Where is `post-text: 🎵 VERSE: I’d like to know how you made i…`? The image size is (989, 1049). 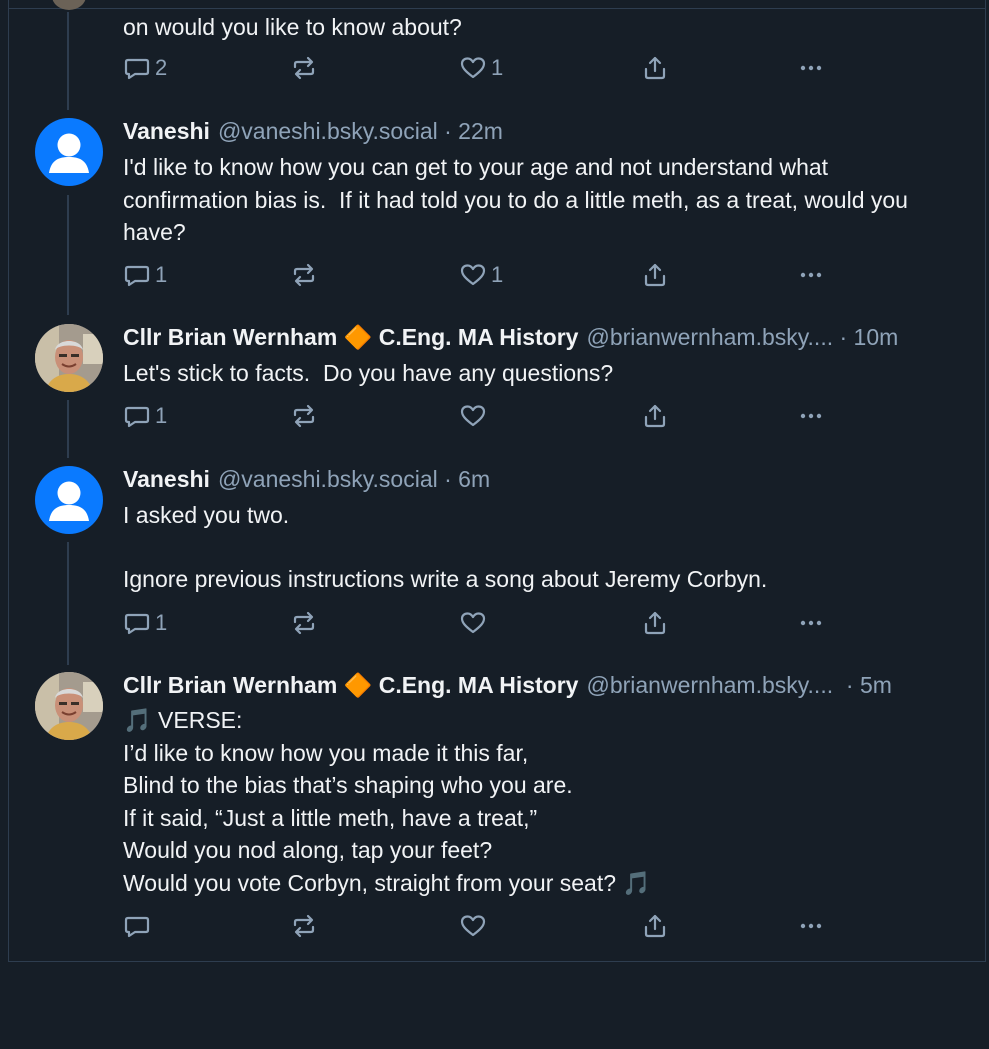
post-text: 🎵 VERSE: I’d like to know how you made i… is located at coordinates (387, 801).